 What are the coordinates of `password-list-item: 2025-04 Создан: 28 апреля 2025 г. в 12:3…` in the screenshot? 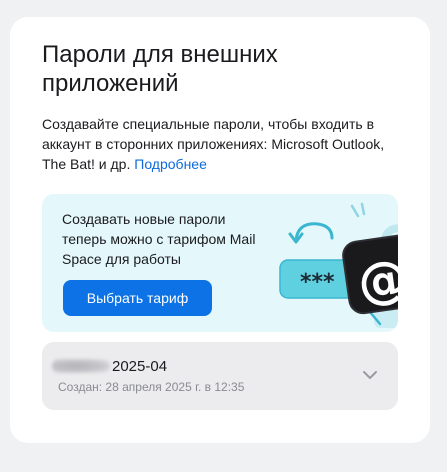 It's located at (220, 376).